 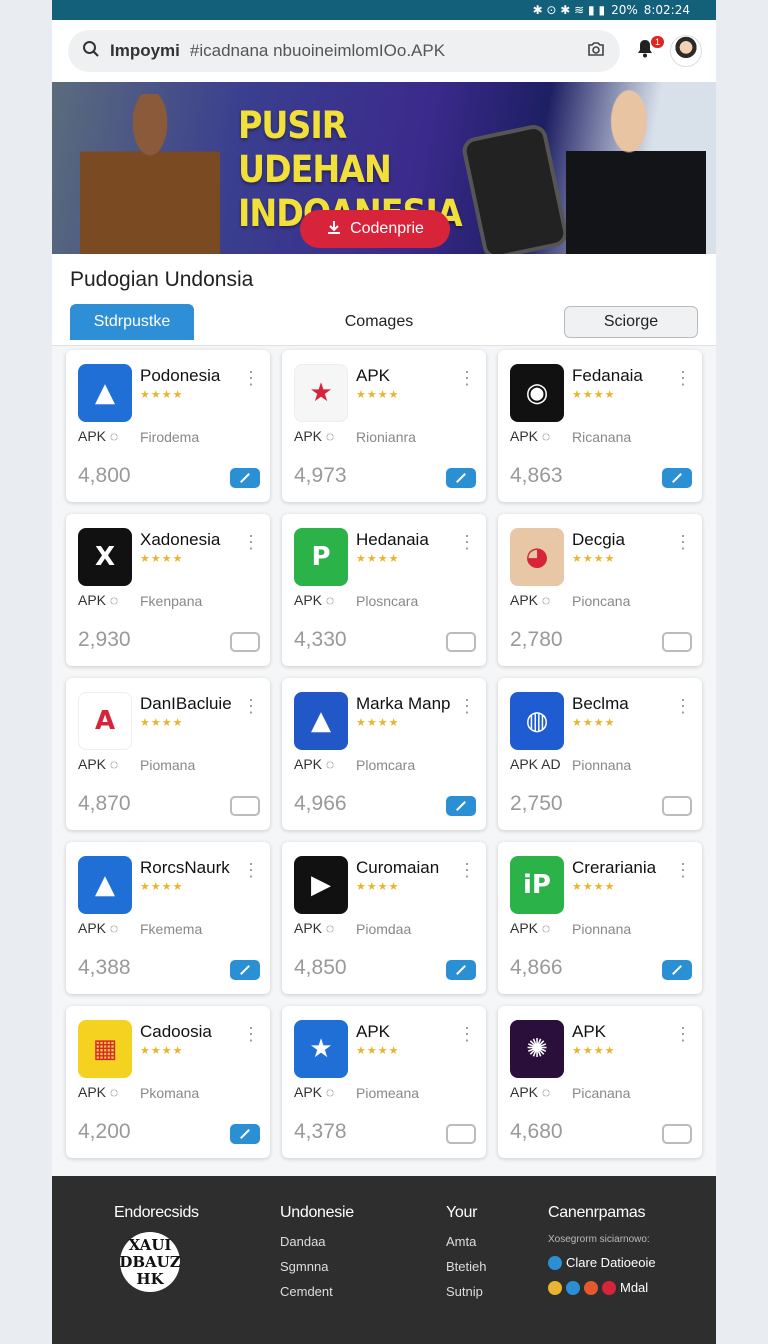 What do you see at coordinates (375, 229) in the screenshot?
I see `banner-cta-button: Codenprie` at bounding box center [375, 229].